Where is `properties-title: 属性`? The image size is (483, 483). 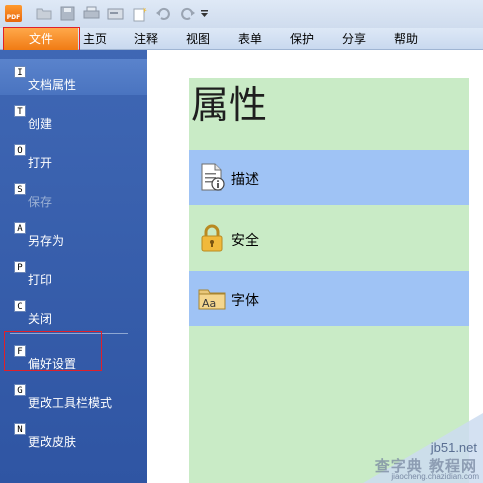 properties-title: 属性 is located at coordinates (229, 105).